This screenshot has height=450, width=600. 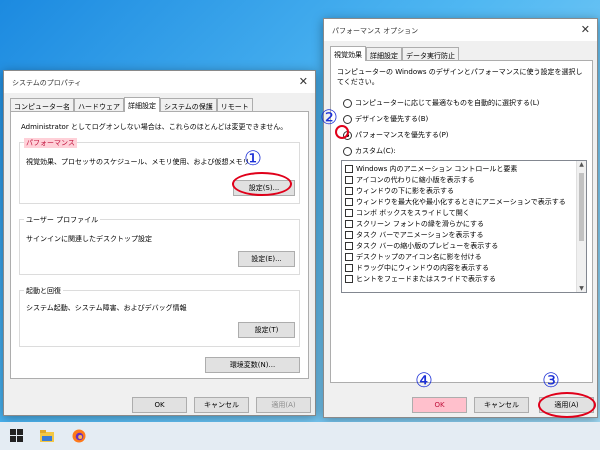 What do you see at coordinates (455, 201) in the screenshot?
I see `list-item: ウィンドウを最大化や最小化するときにアニメーションで表示する` at bounding box center [455, 201].